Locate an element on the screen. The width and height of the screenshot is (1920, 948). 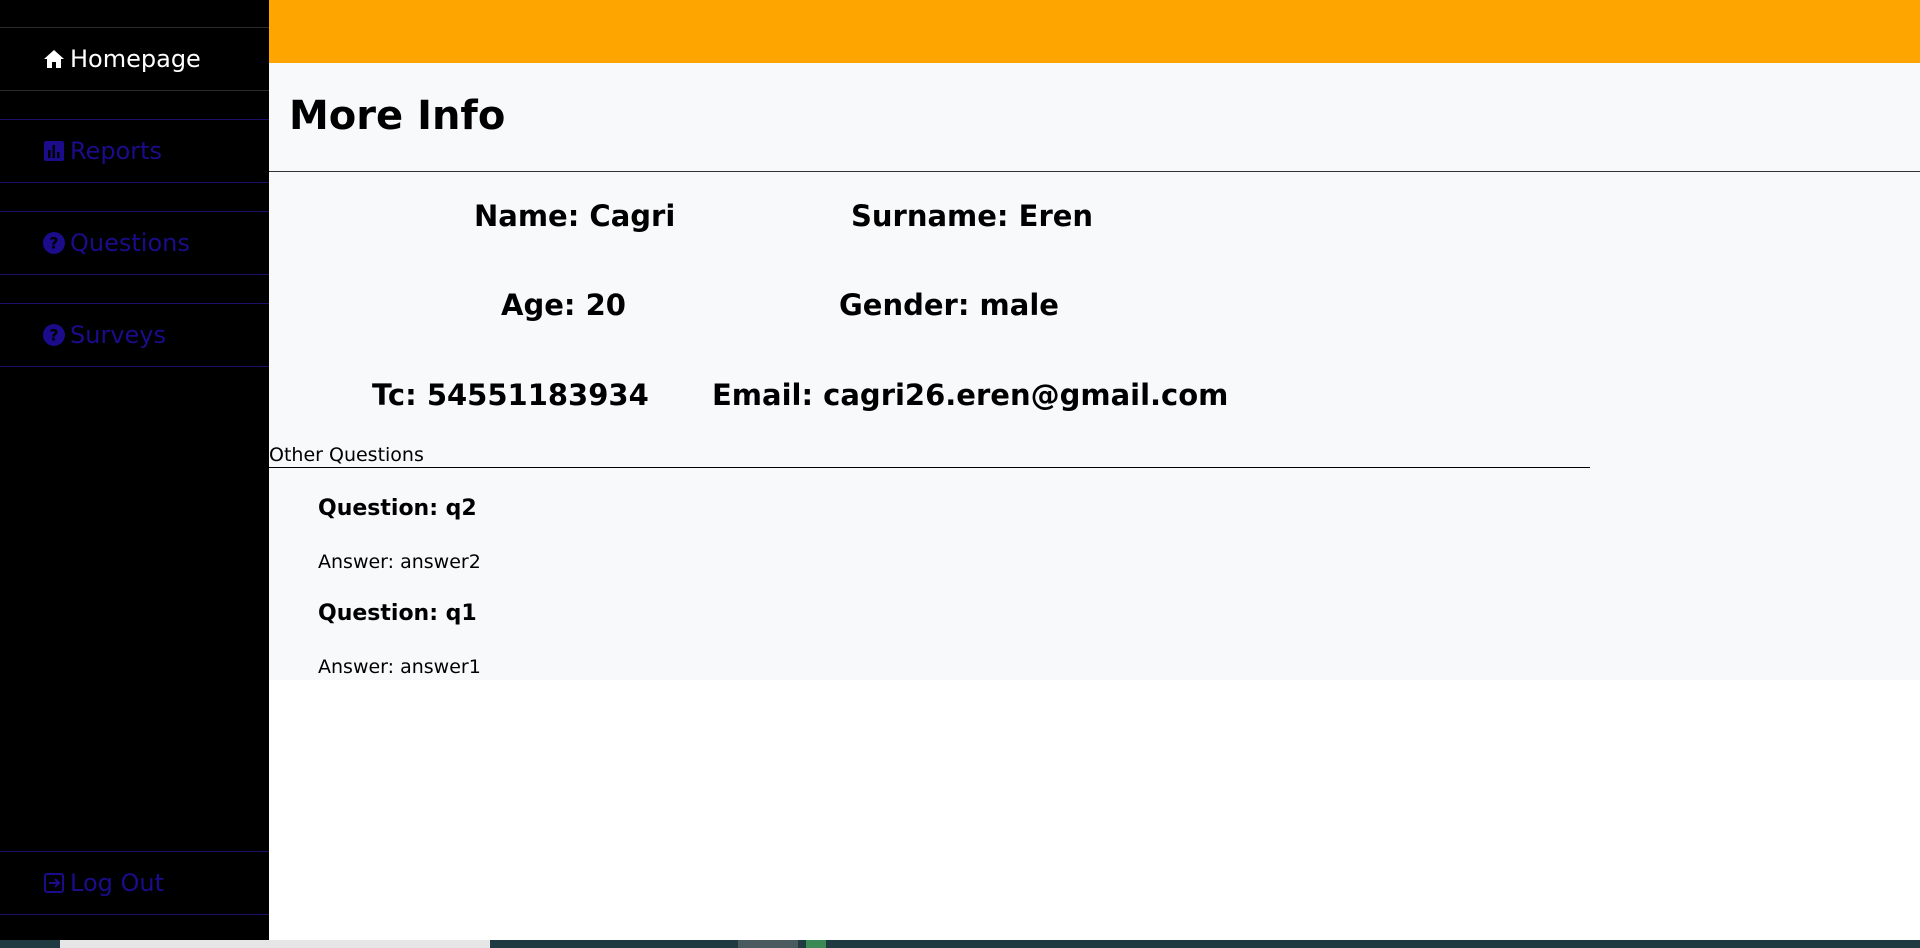
logout-icon is located at coordinates (54, 883).